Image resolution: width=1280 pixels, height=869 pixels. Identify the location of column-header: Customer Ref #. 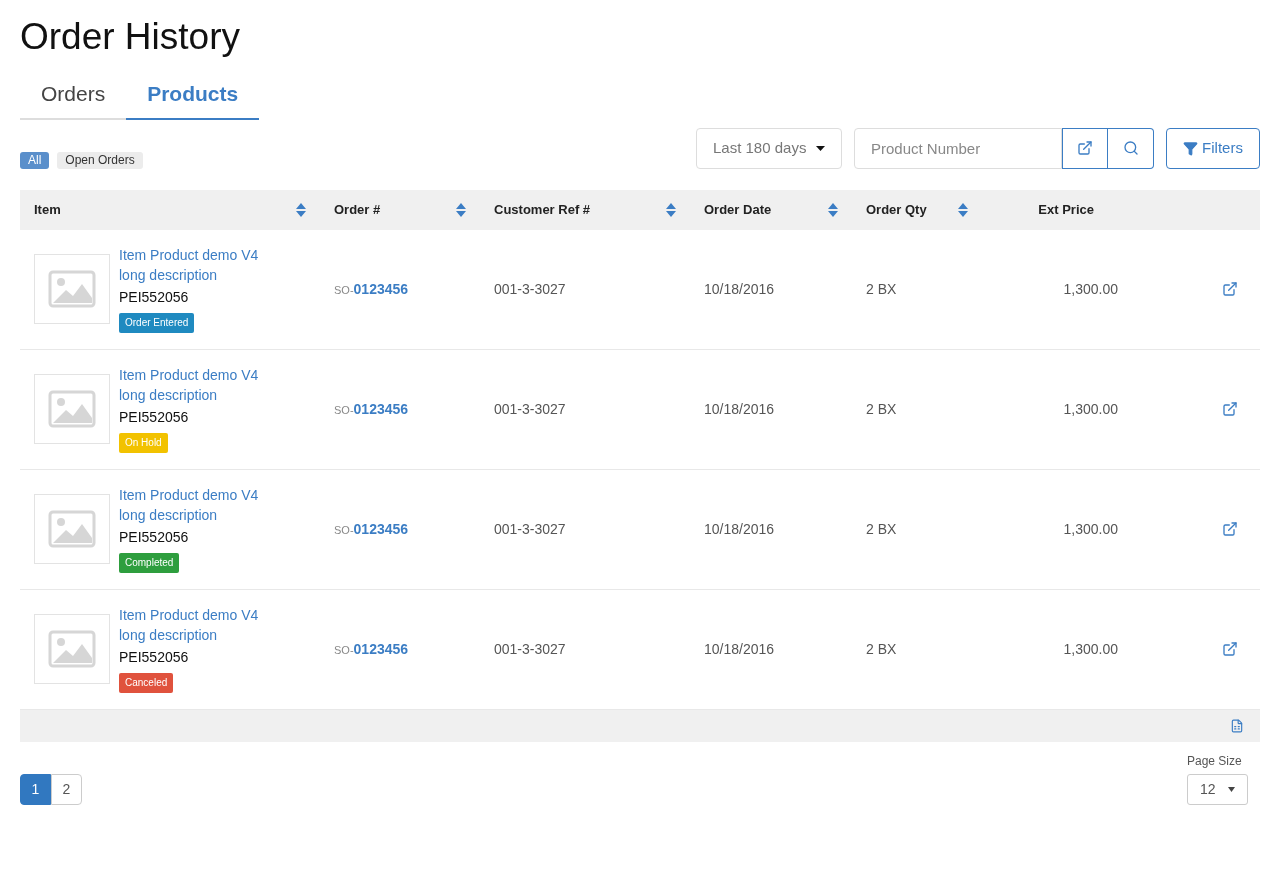
(542, 209).